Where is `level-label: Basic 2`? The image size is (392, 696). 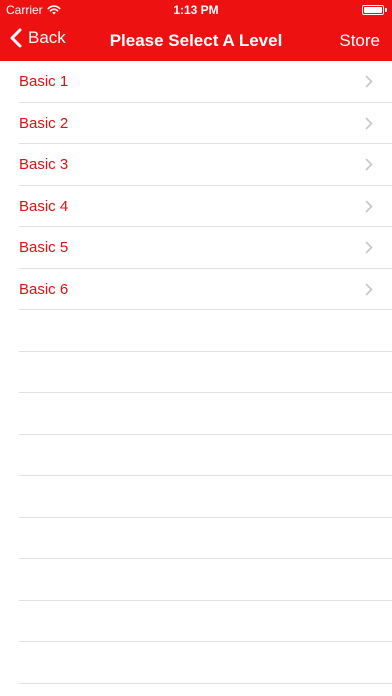
level-label: Basic 2 is located at coordinates (44, 123).